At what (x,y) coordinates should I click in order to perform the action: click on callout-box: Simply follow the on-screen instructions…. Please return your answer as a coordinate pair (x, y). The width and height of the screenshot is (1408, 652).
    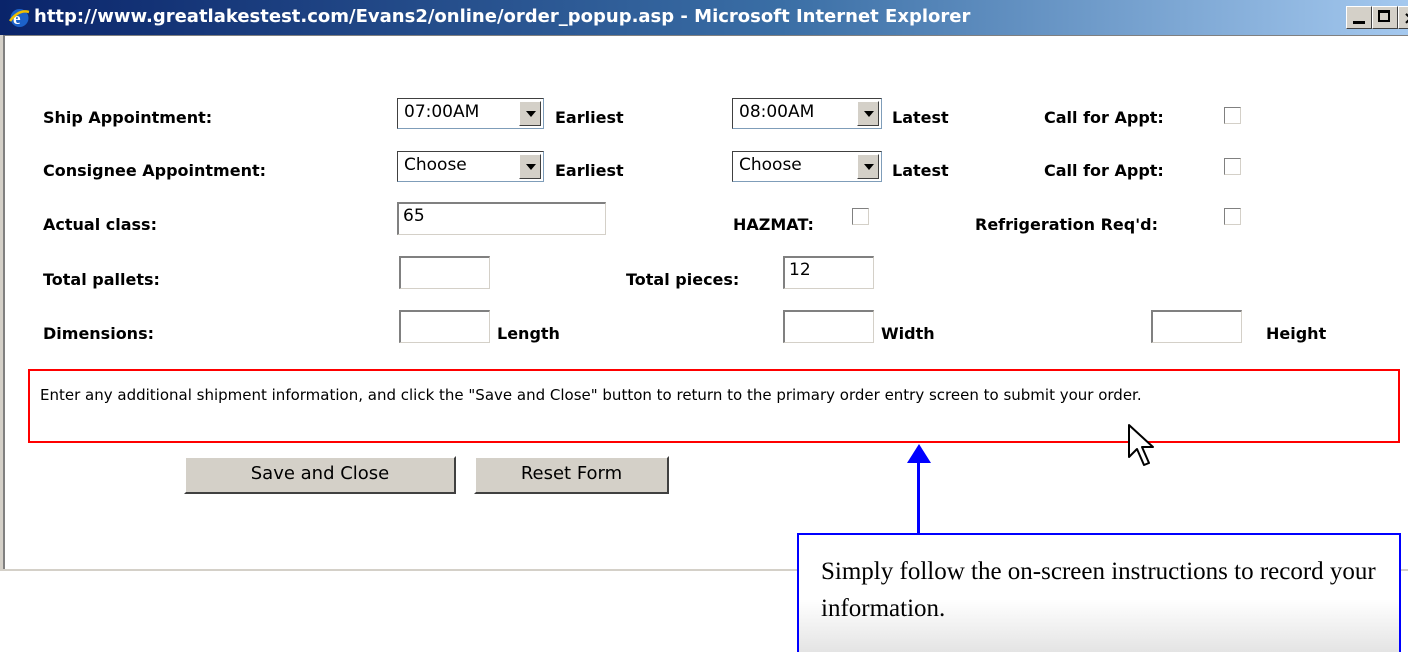
    Looking at the image, I should click on (1099, 592).